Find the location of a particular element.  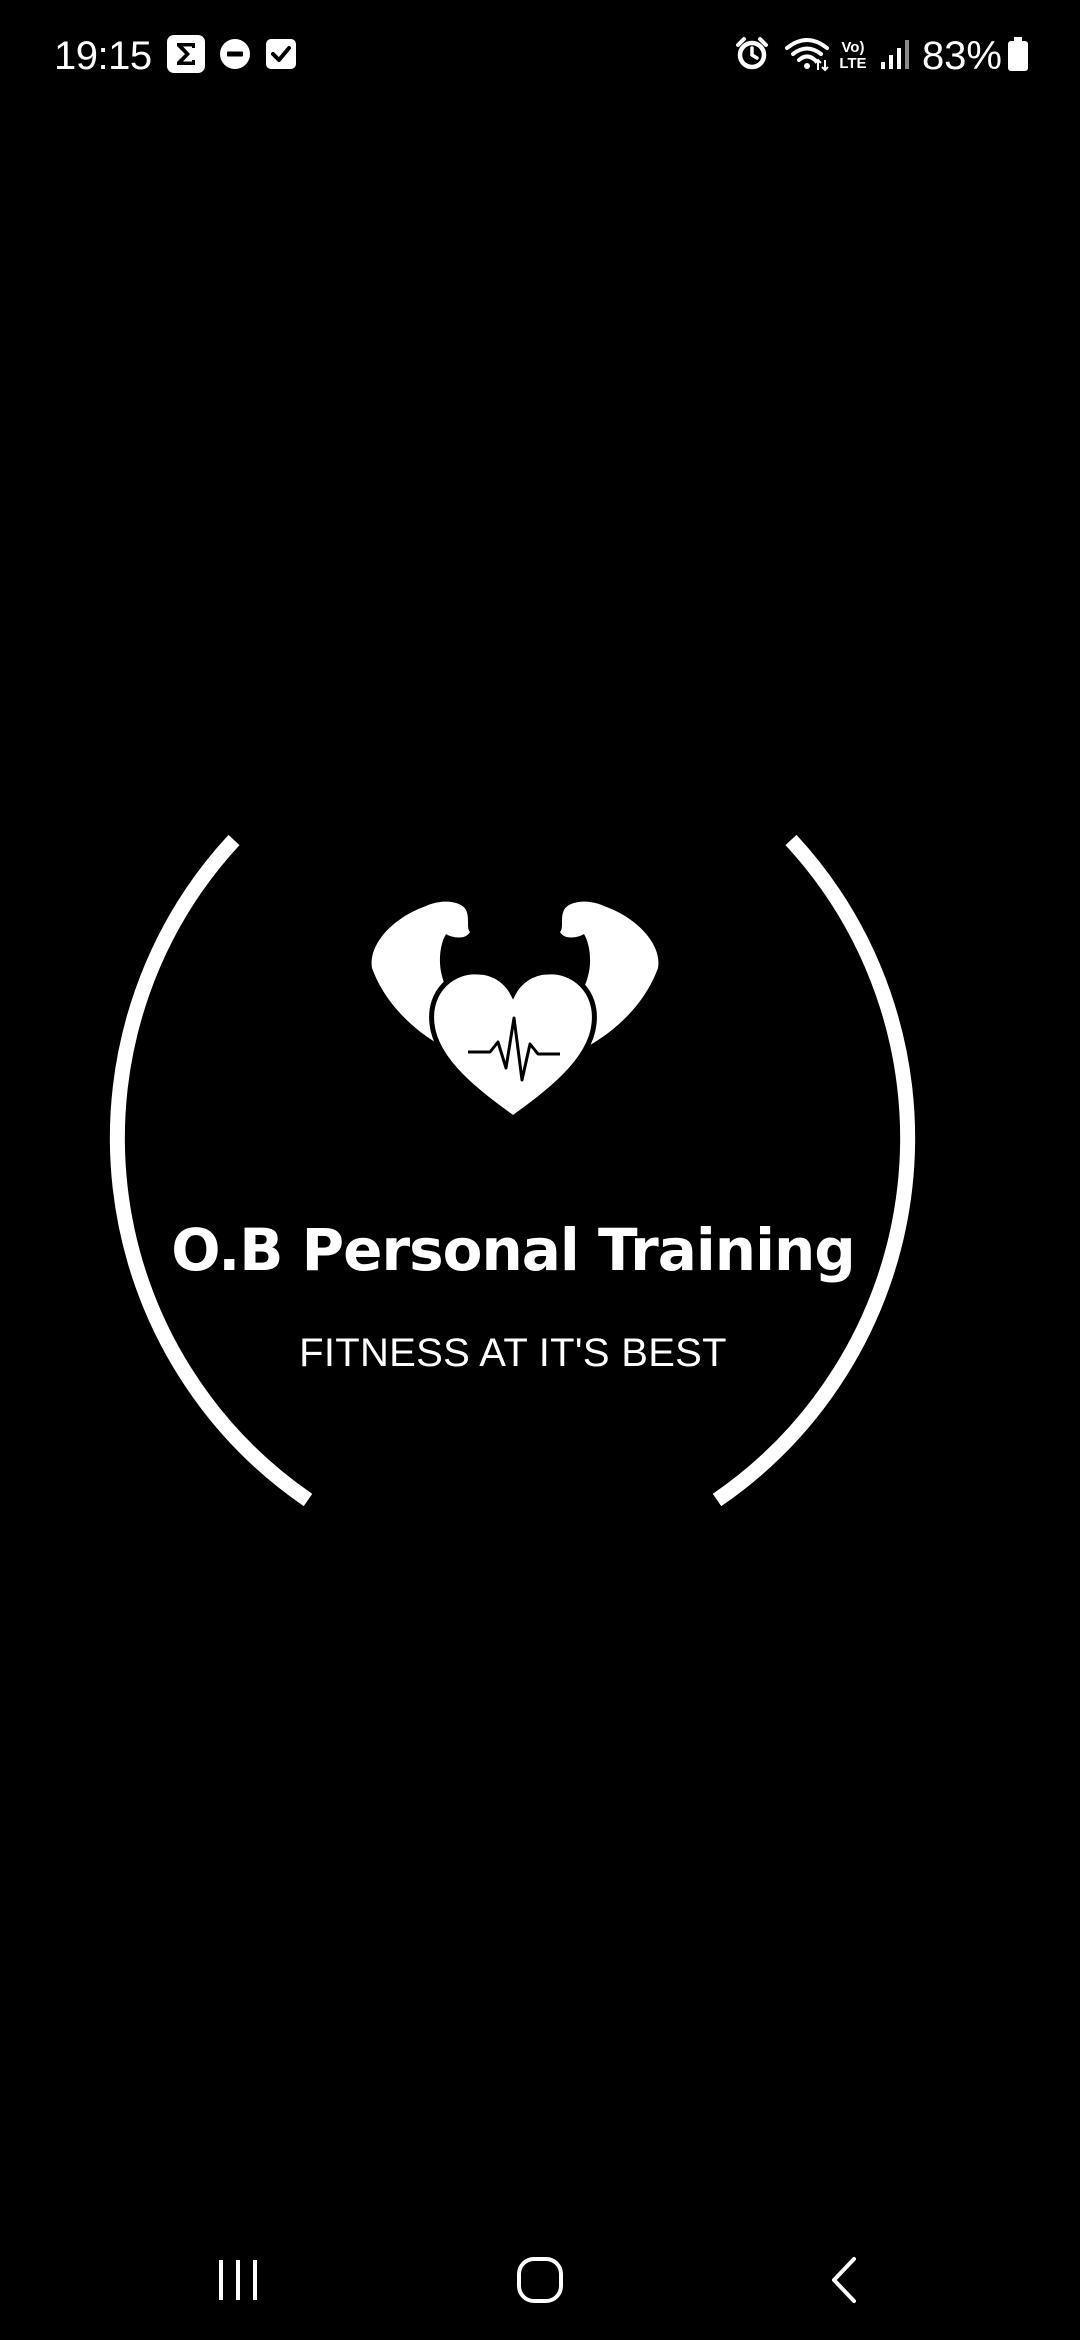

home-button is located at coordinates (540, 2280).